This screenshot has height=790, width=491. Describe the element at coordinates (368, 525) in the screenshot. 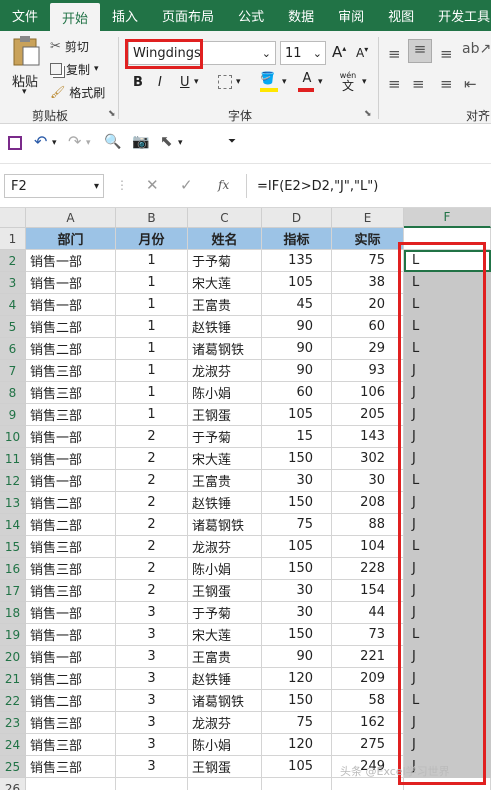

I see `table-cell: 88` at that location.